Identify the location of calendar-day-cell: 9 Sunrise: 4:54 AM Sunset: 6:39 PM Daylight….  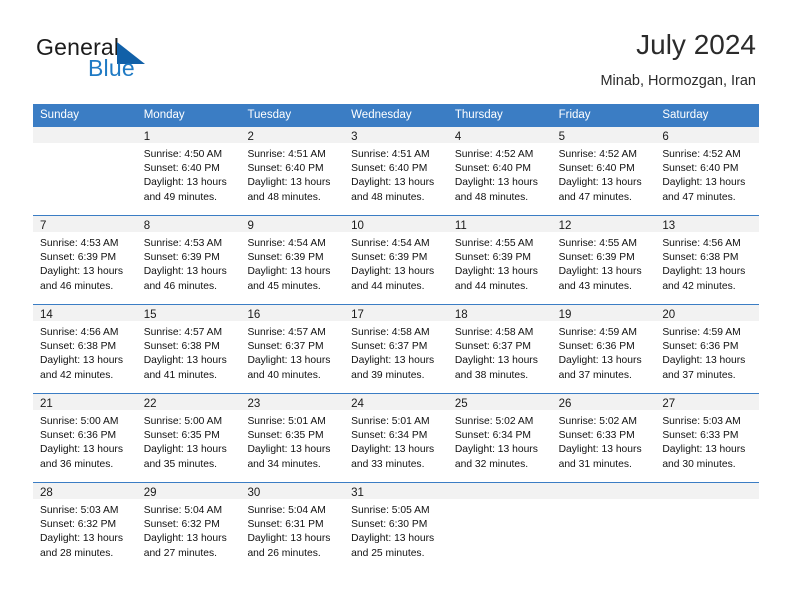
(292, 260).